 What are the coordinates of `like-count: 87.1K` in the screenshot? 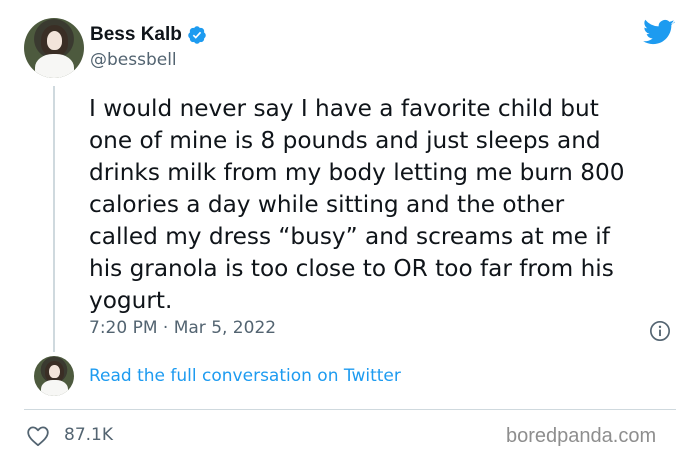 It's located at (88, 435).